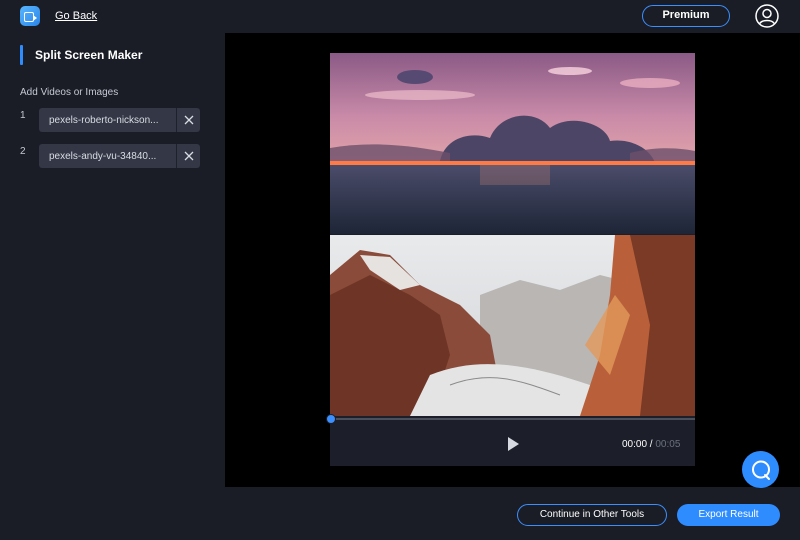 This screenshot has width=800, height=540. I want to click on media-item-index: 1, so click(23, 115).